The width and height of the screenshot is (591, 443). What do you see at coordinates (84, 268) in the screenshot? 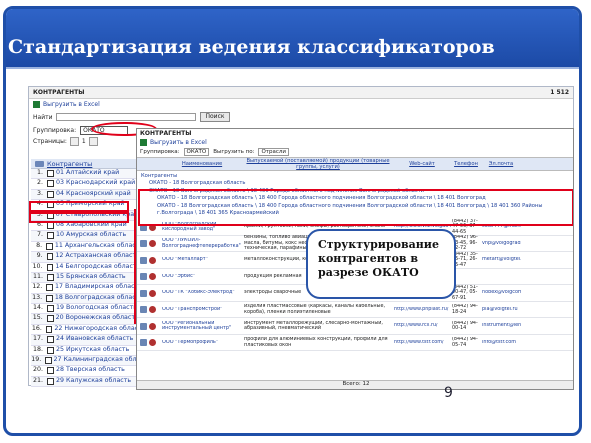
I see `okato-list-item: 10. 14 Белгородская область` at bounding box center [84, 268].